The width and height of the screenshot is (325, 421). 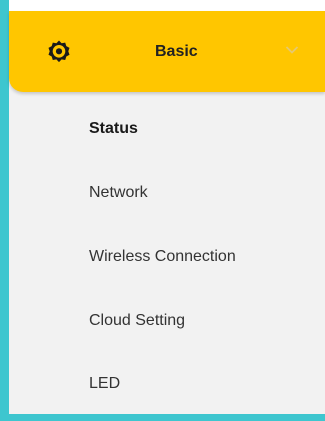 I want to click on menu-item-led: LED, so click(x=167, y=384).